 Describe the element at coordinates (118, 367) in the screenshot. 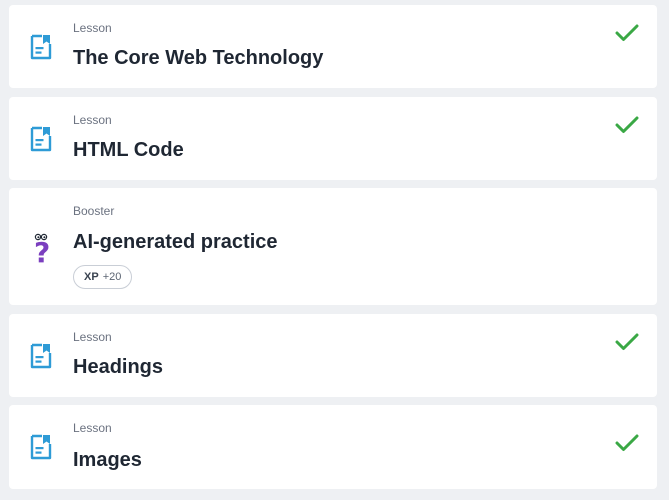

I see `item-title: Headings` at that location.